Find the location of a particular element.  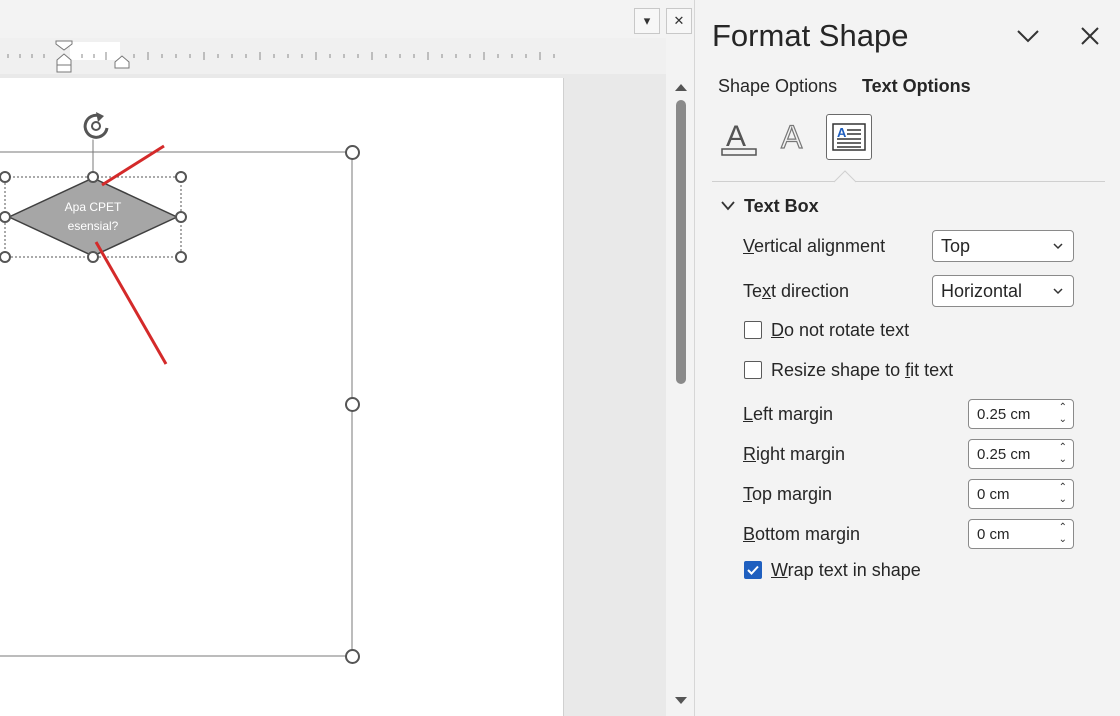

active-tab-pointer is located at coordinates (845, 176).